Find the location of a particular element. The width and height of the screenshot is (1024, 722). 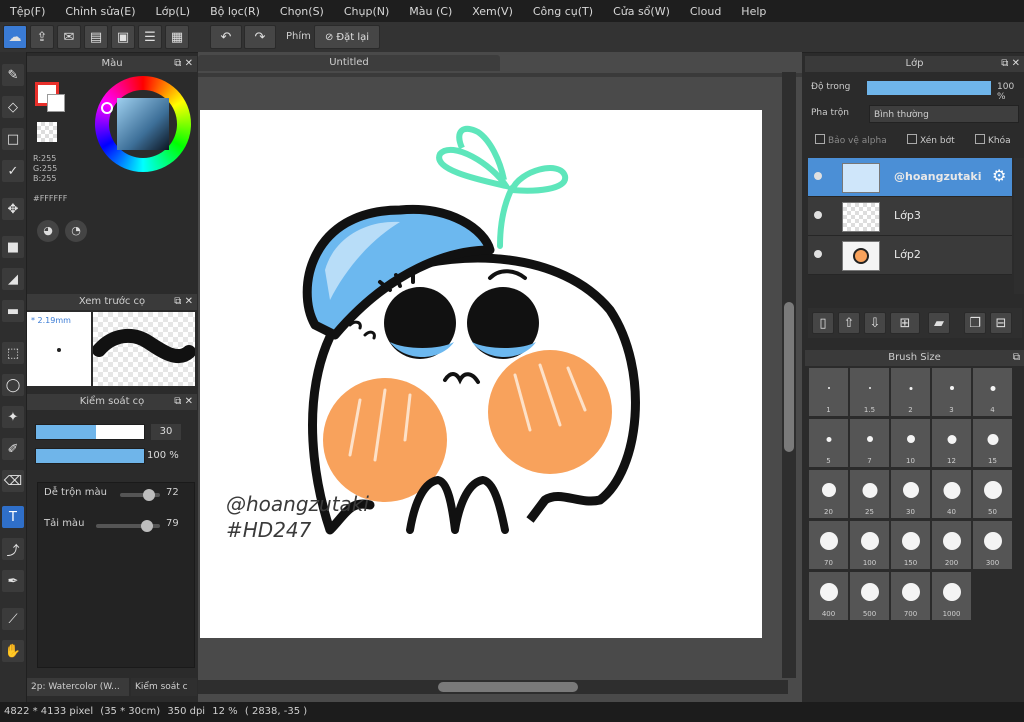

horizontal-scroll-thumb is located at coordinates (508, 687).